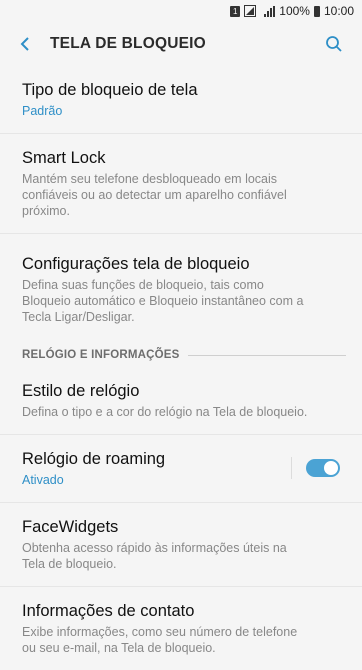  What do you see at coordinates (70, 527) in the screenshot?
I see `setting-title: FaceWidgets` at bounding box center [70, 527].